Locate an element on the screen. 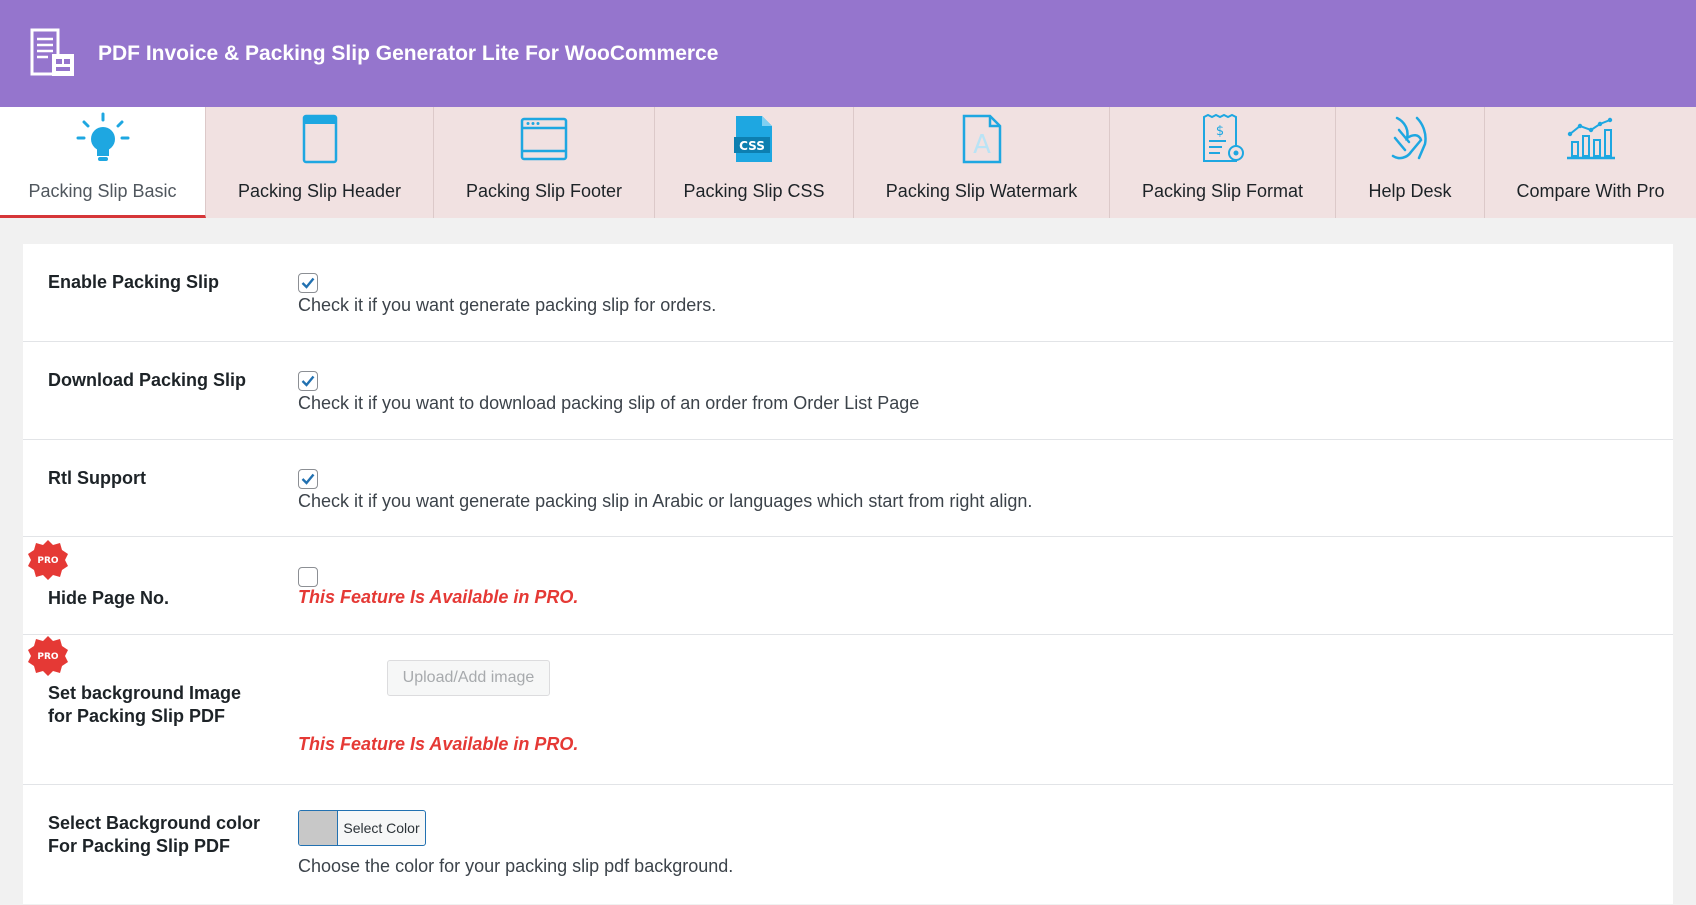 The image size is (1696, 905). color-swatch is located at coordinates (318, 828).